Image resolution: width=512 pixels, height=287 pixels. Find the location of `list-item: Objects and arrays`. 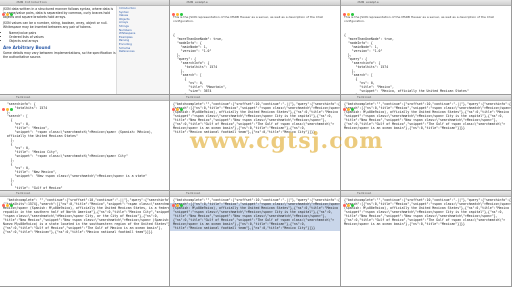

list-item: Objects and arrays is located at coordinates (62, 41).